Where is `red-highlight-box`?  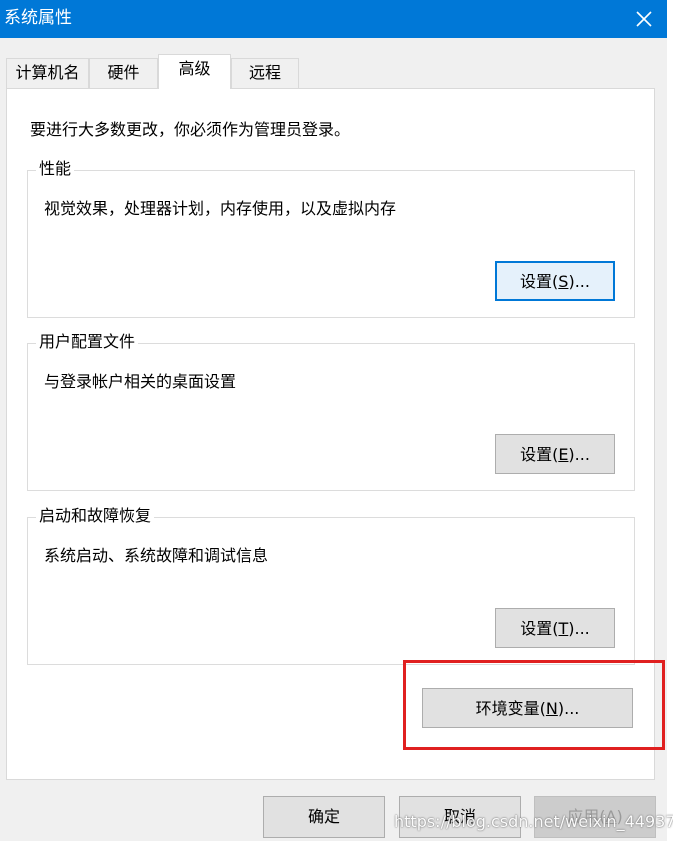
red-highlight-box is located at coordinates (534, 705).